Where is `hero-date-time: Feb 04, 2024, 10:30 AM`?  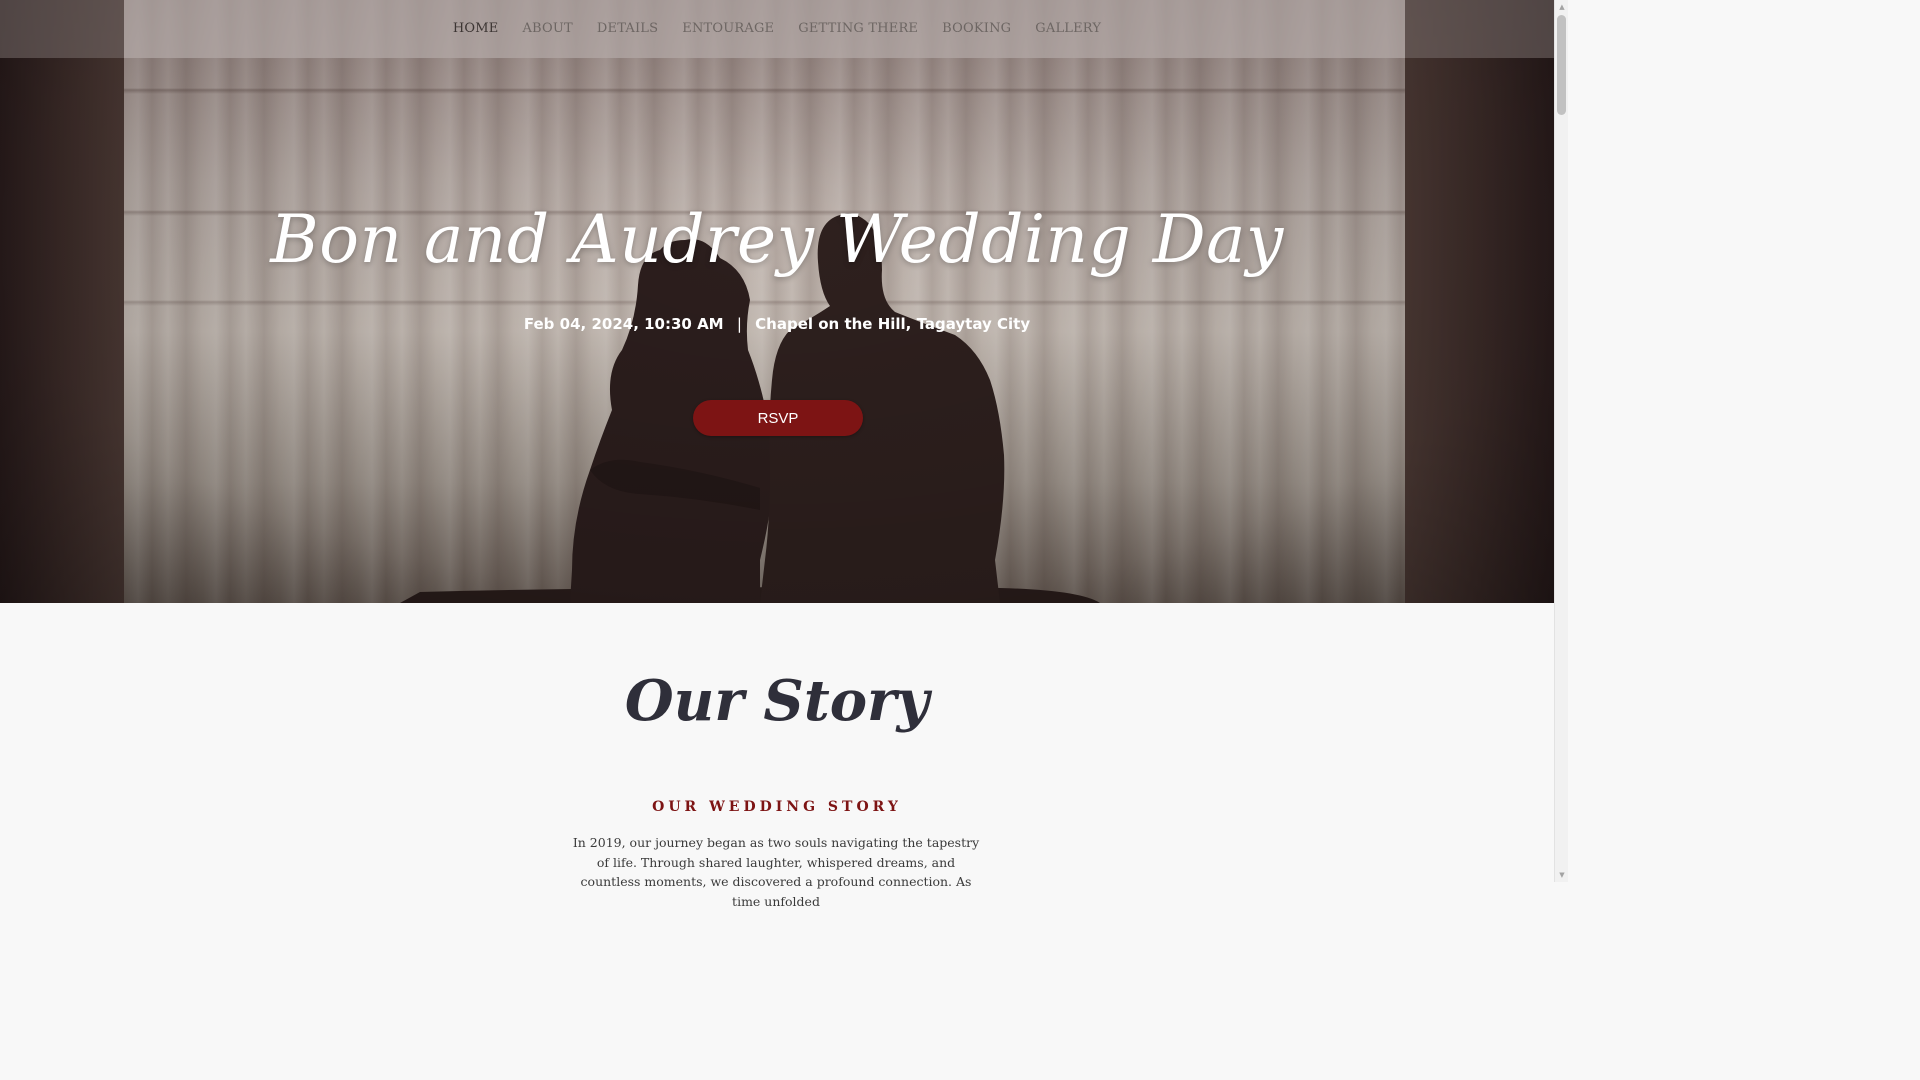
hero-date-time: Feb 04, 2024, 10:30 AM is located at coordinates (623, 324).